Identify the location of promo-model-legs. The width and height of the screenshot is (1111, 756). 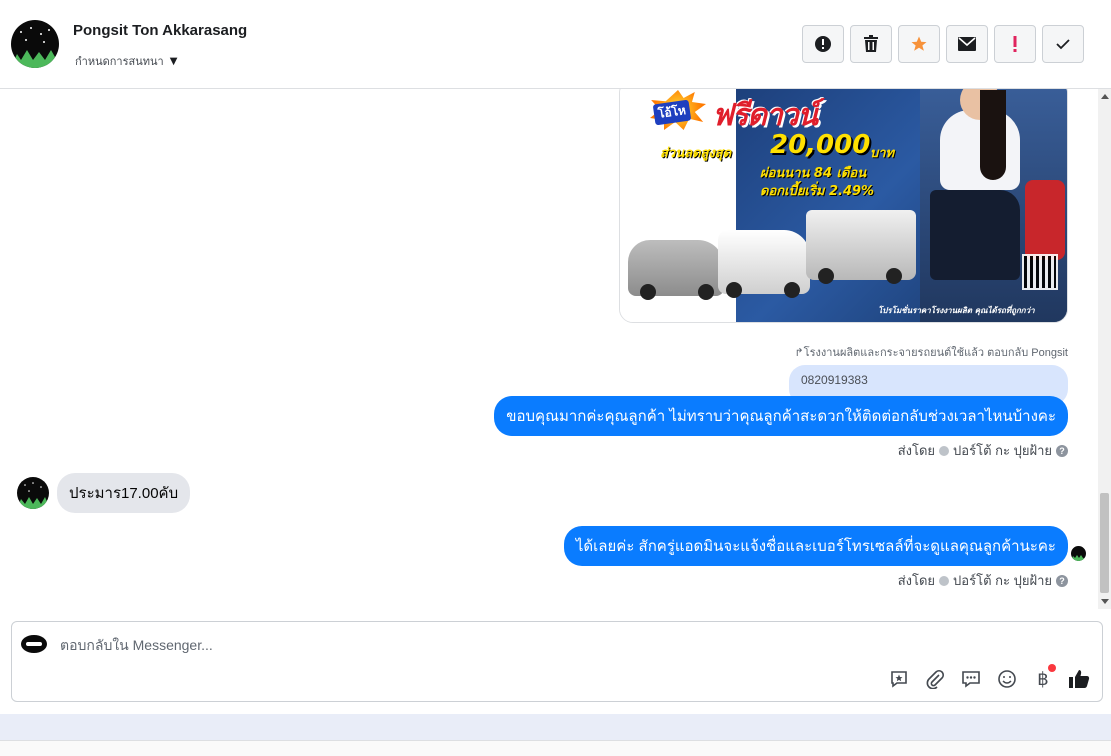
(975, 235).